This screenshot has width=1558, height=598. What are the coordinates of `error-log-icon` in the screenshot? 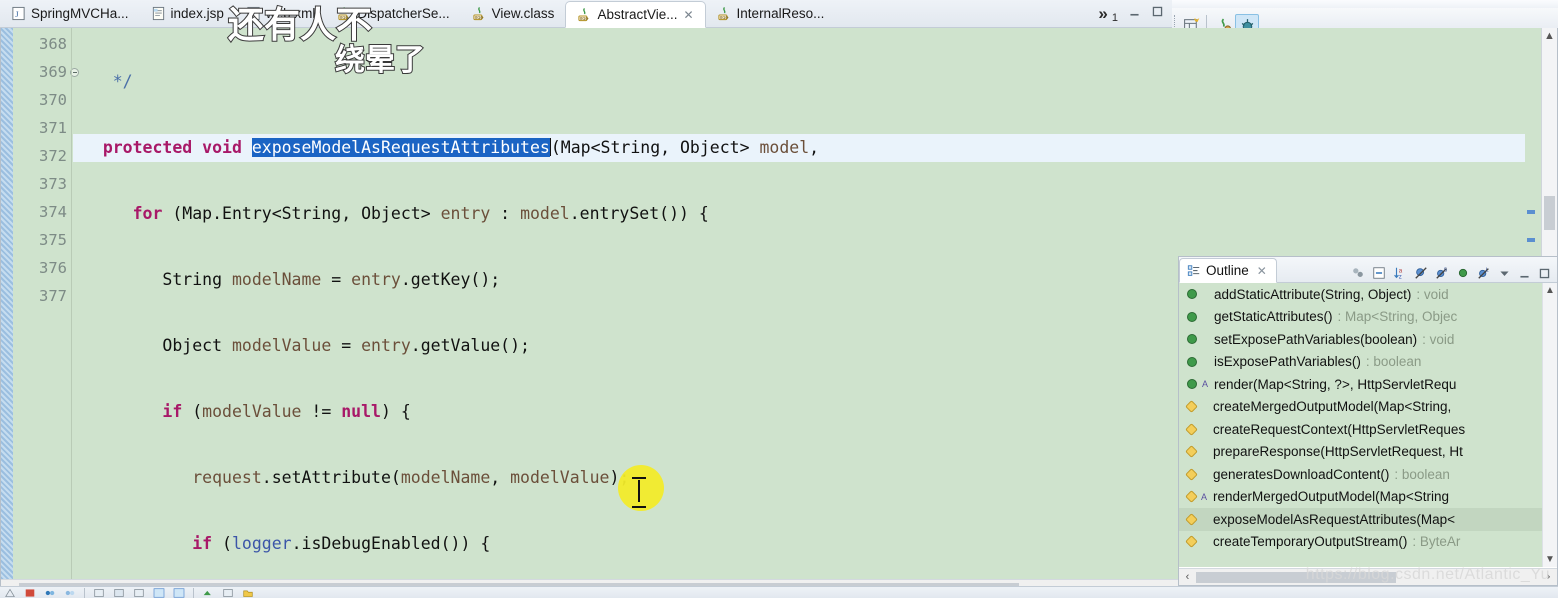 It's located at (30, 593).